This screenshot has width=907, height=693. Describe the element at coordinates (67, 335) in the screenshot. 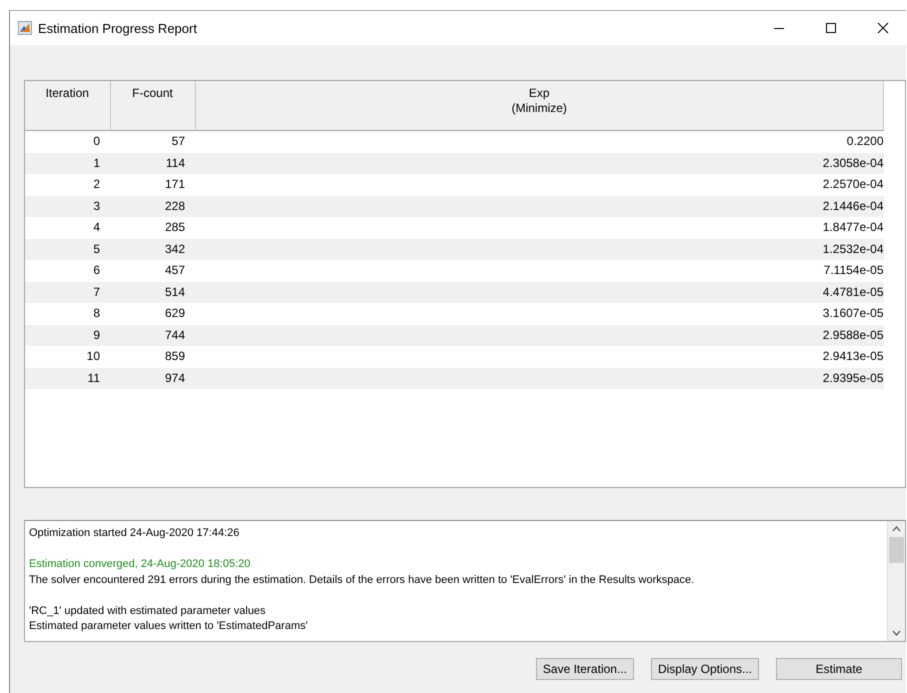

I see `table-cell: 9` at that location.